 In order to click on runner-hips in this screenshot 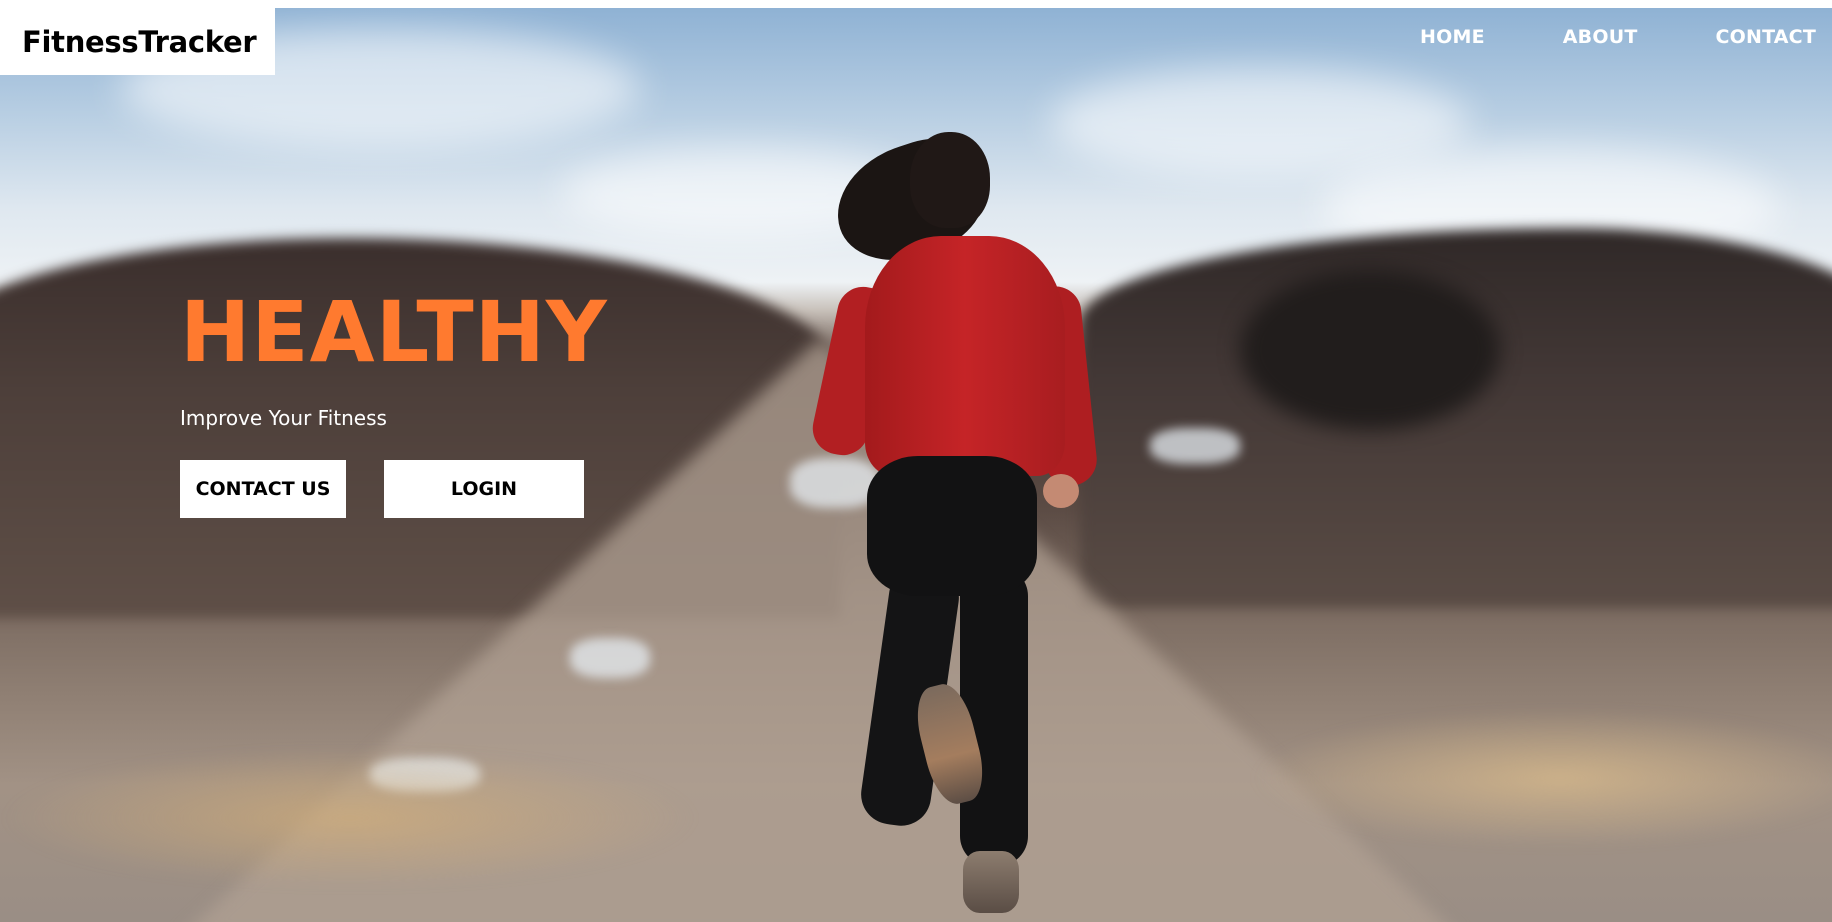, I will do `click(952, 526)`.